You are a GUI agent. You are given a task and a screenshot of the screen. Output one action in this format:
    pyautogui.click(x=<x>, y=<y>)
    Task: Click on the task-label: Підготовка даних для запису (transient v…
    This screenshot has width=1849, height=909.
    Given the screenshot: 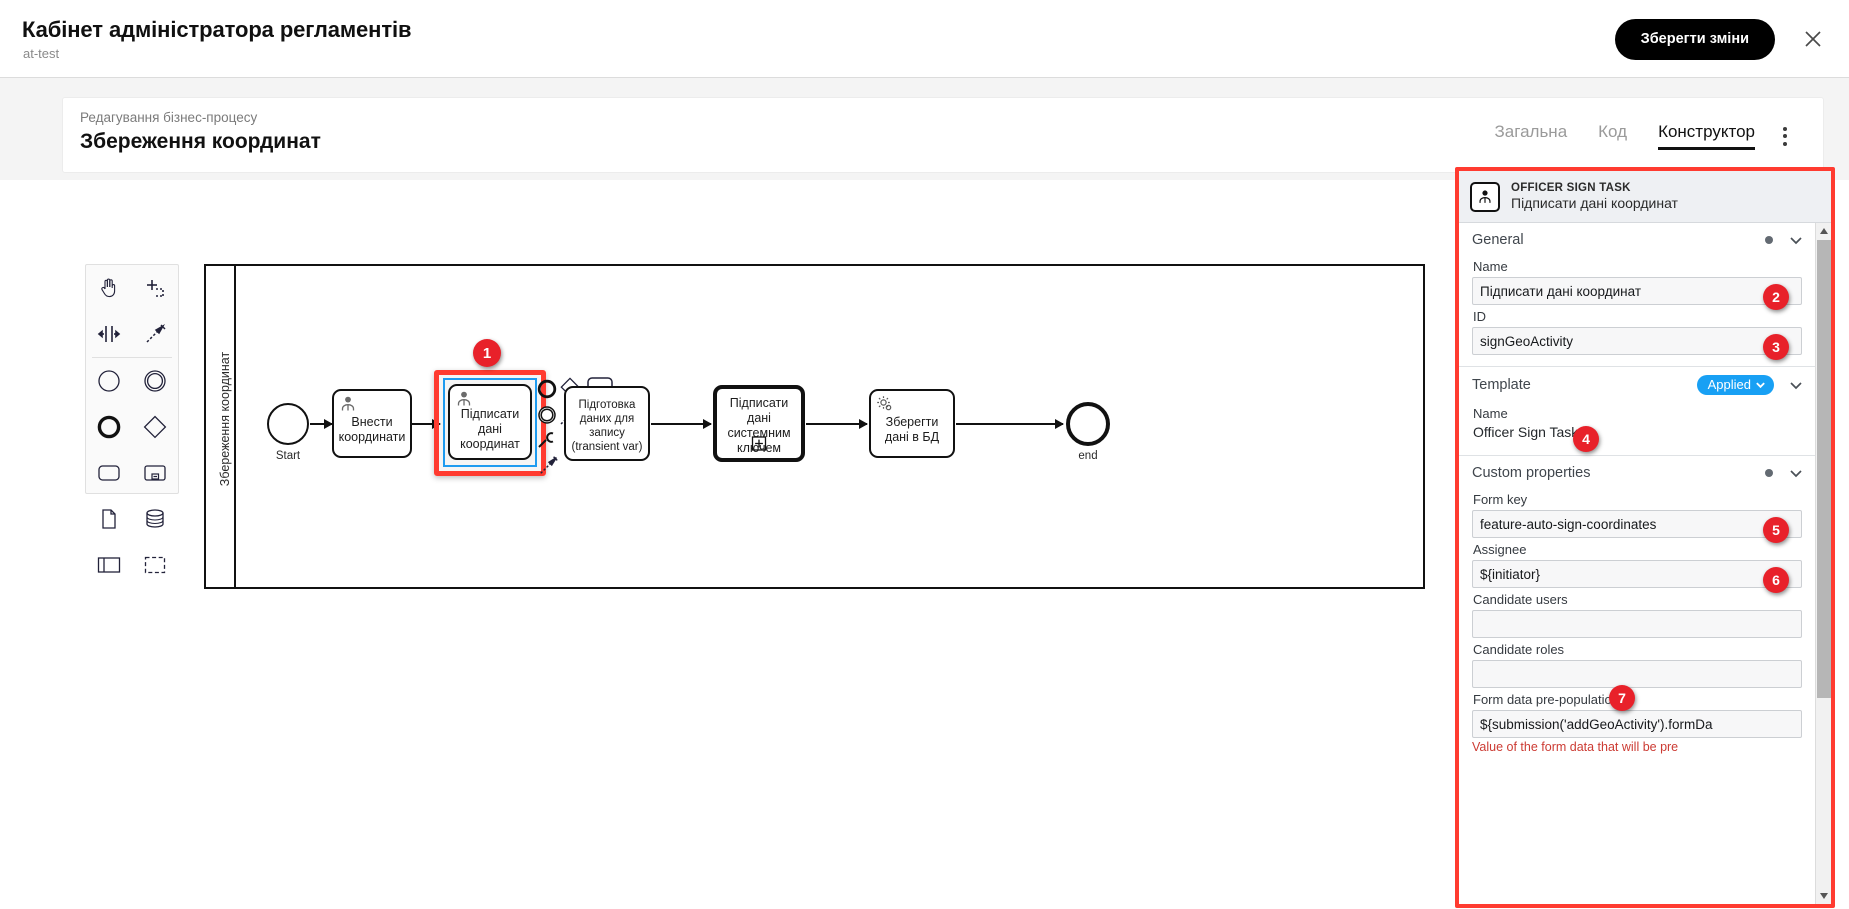 What is the action you would take?
    pyautogui.click(x=607, y=425)
    